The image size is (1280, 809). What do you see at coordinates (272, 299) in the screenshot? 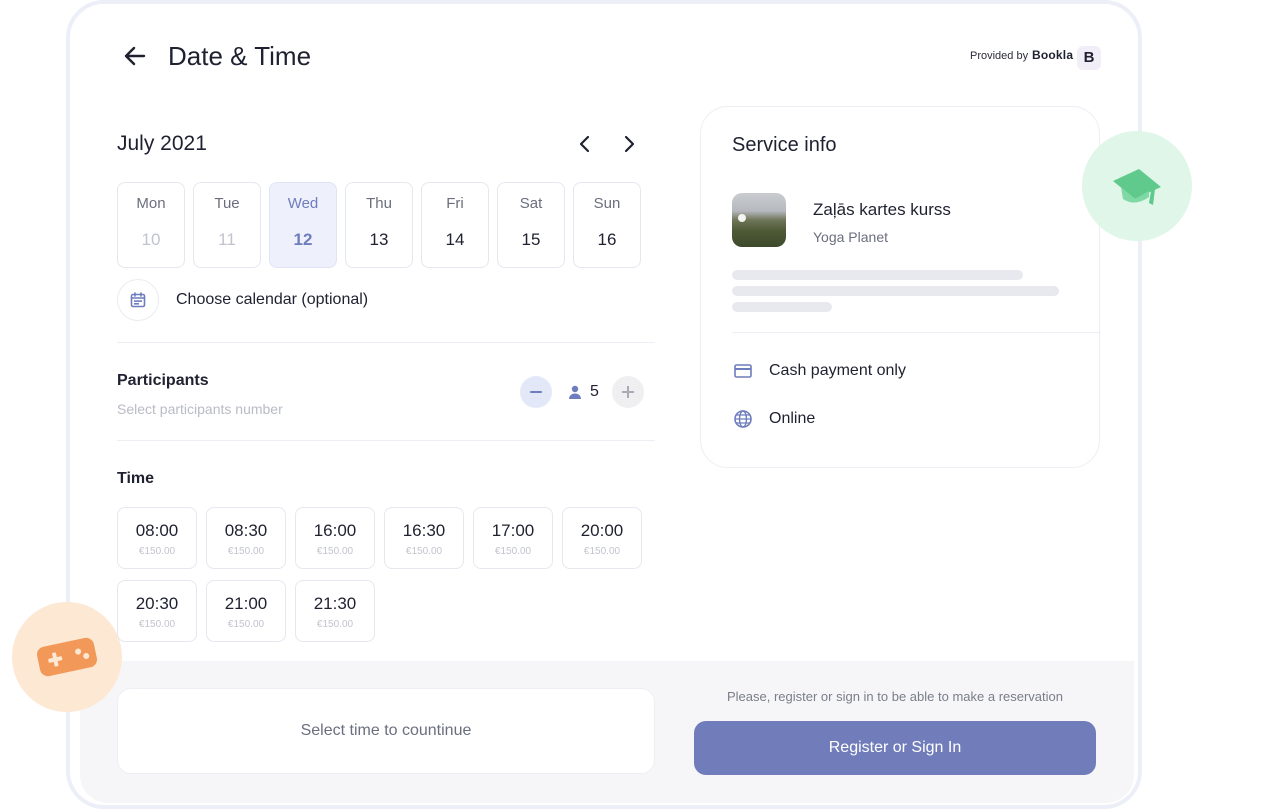
I see `choose-calendar-label: Choose calendar (optional)` at bounding box center [272, 299].